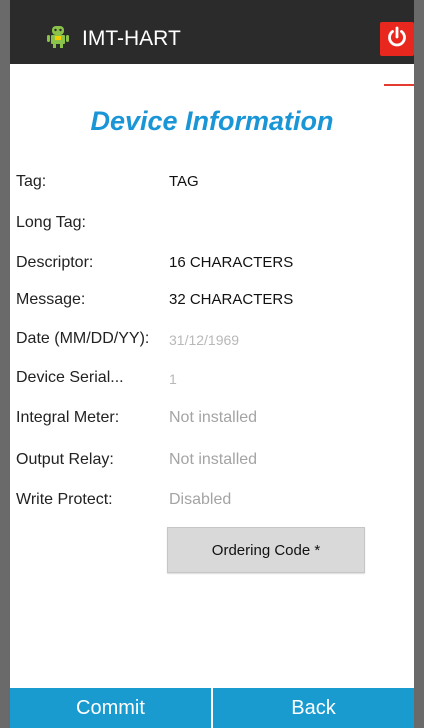 This screenshot has height=728, width=424. I want to click on field-row-descriptor: Descriptor: 16 CHARACTERS, so click(215, 266).